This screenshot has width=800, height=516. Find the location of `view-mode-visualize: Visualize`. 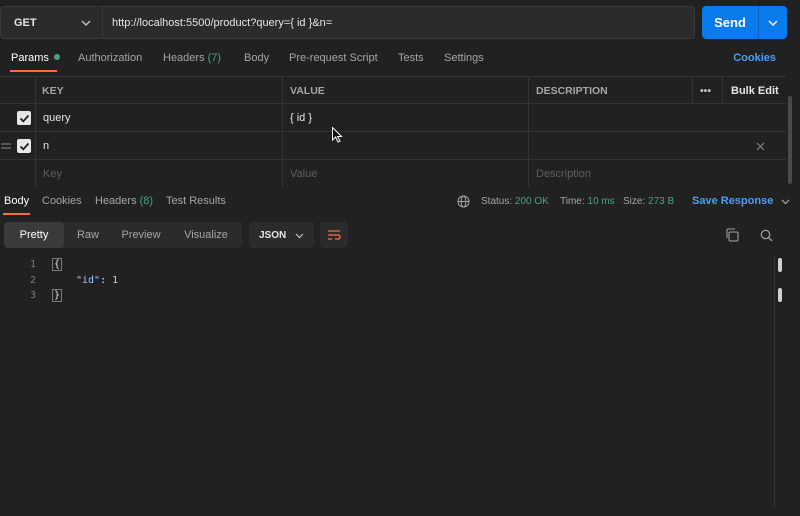

view-mode-visualize: Visualize is located at coordinates (206, 235).